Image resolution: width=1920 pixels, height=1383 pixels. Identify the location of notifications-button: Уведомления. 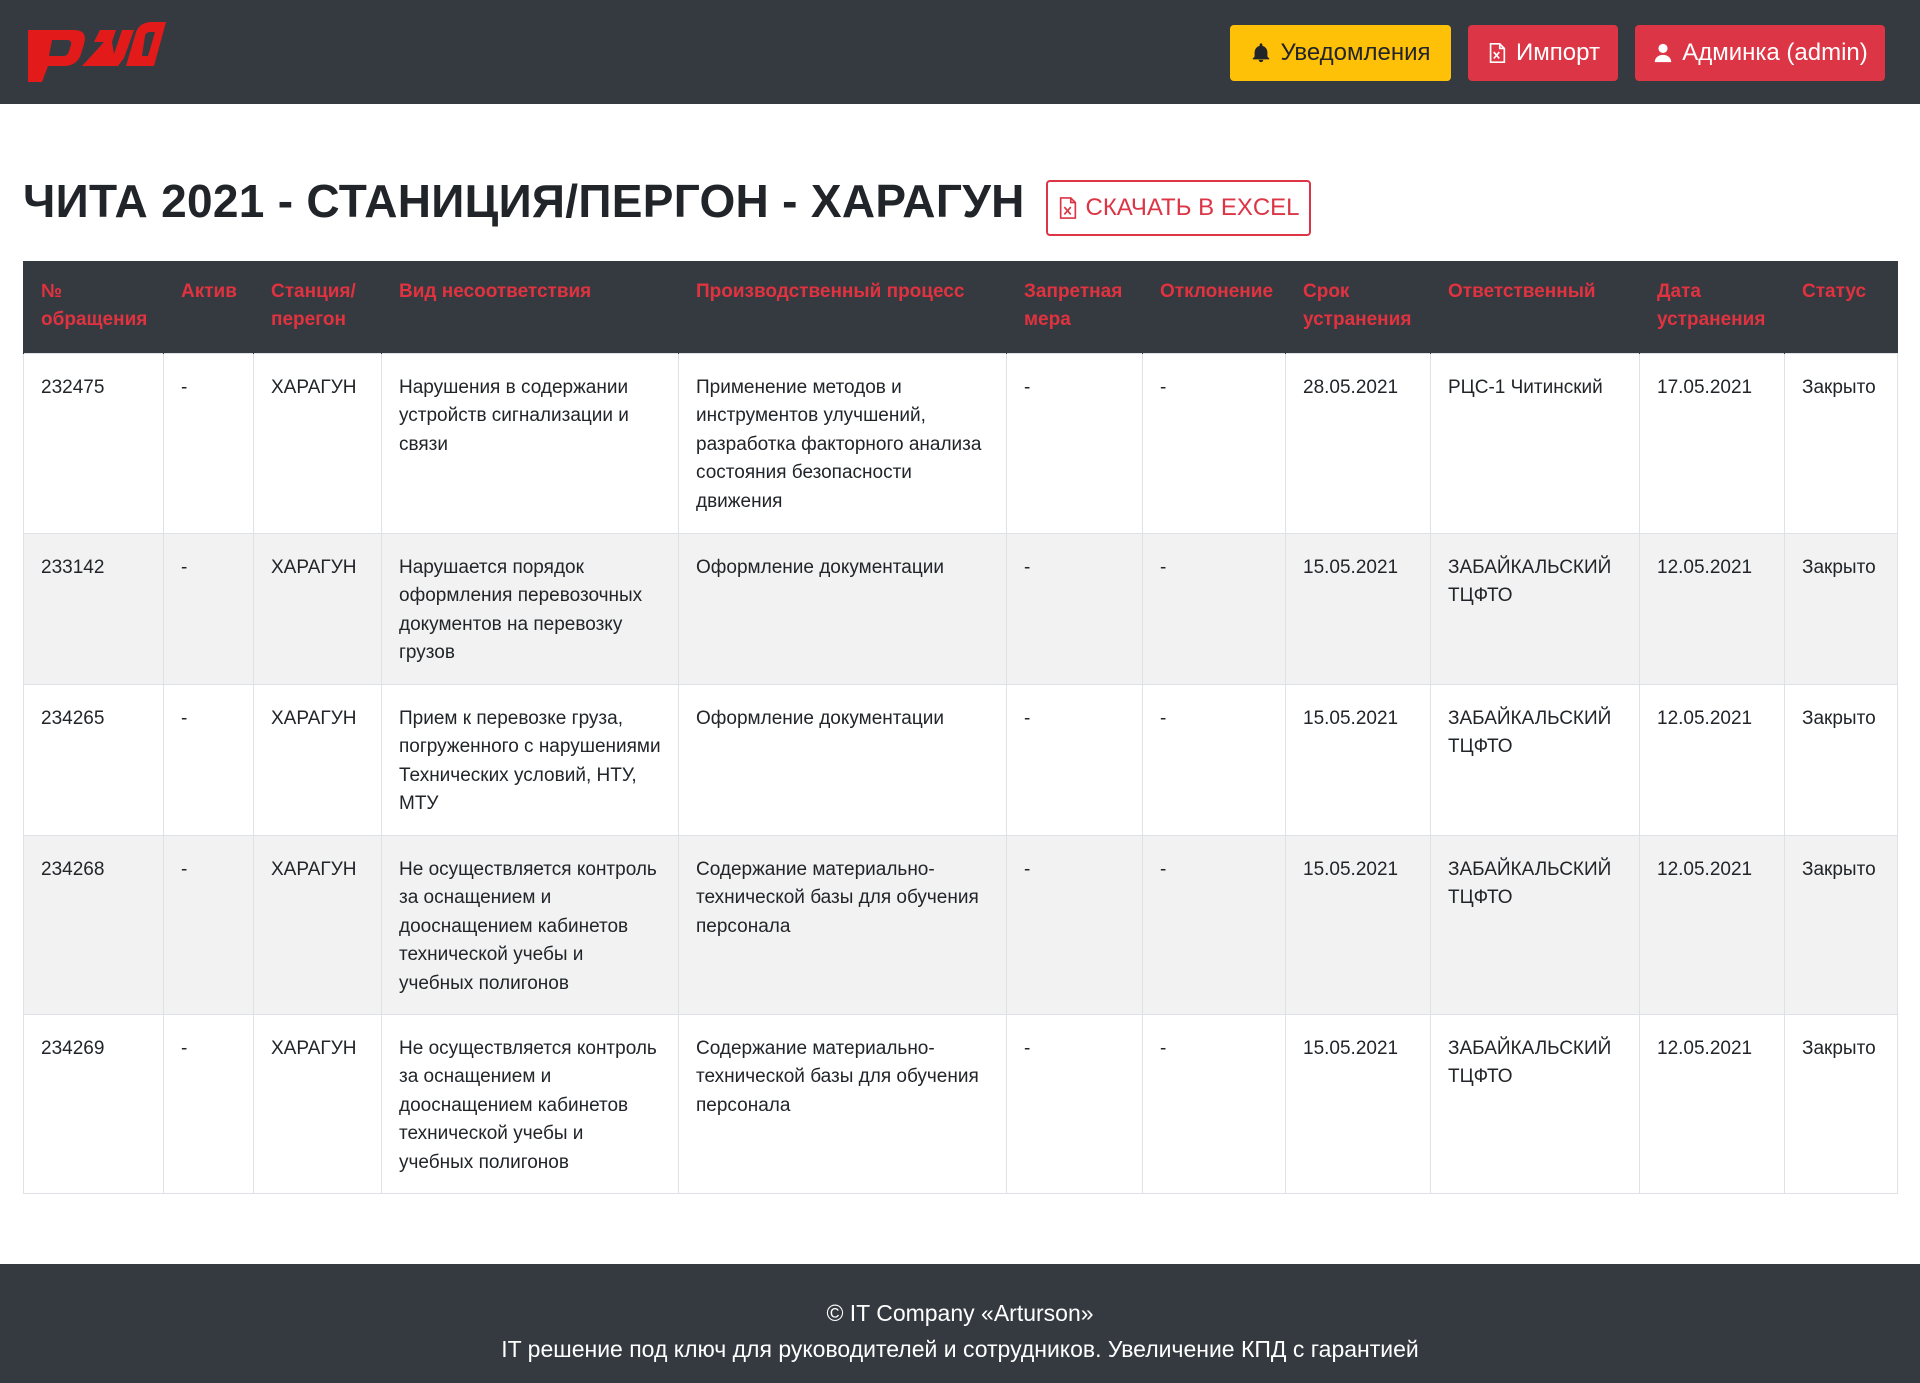
(1340, 53).